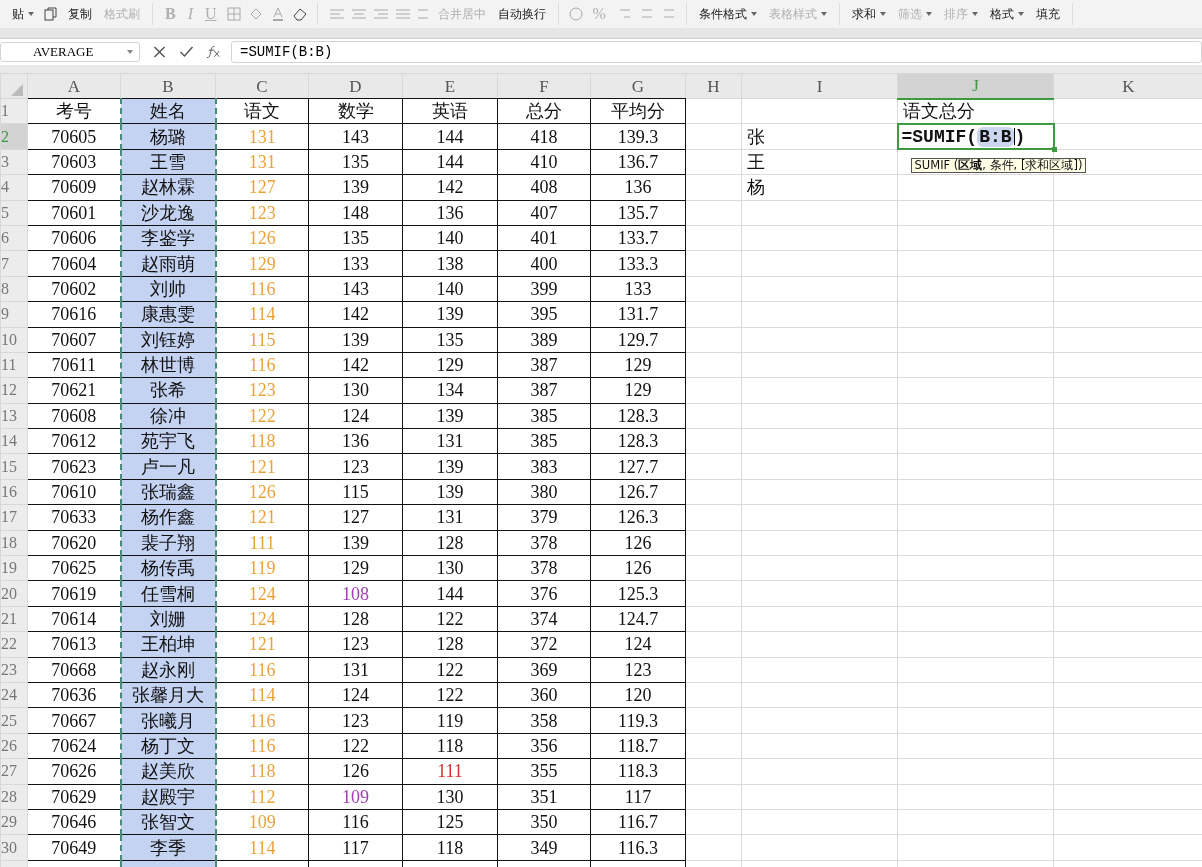 The image size is (1202, 867). I want to click on column-header: J, so click(975, 86).